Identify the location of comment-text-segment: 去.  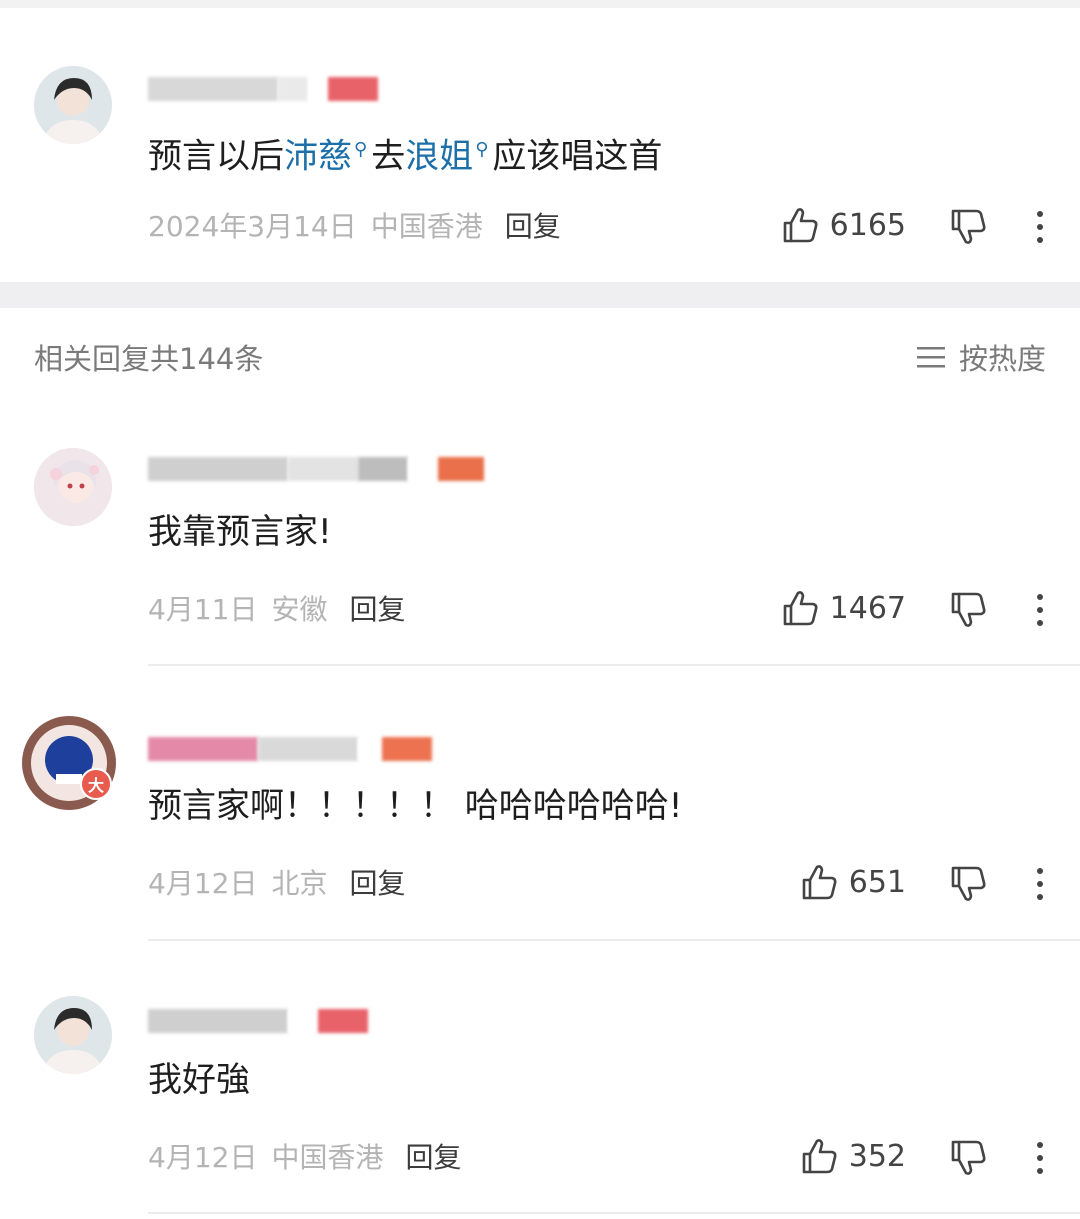
(388, 156).